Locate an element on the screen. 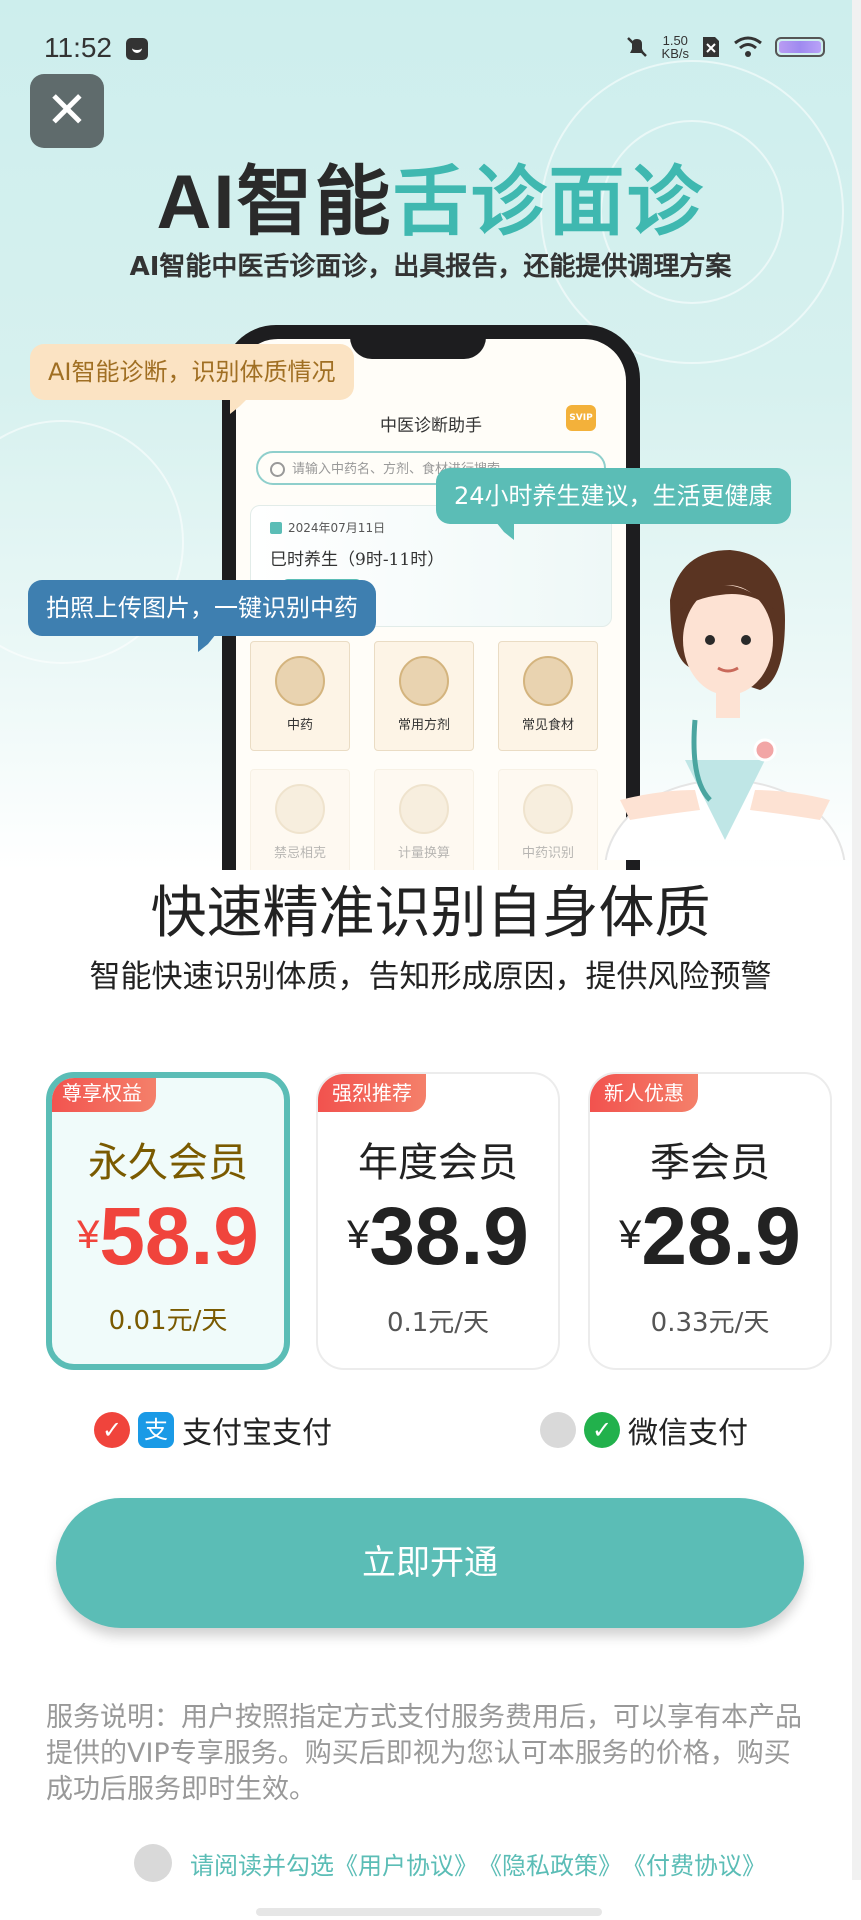  plan-price: ¥38.9 is located at coordinates (438, 1237).